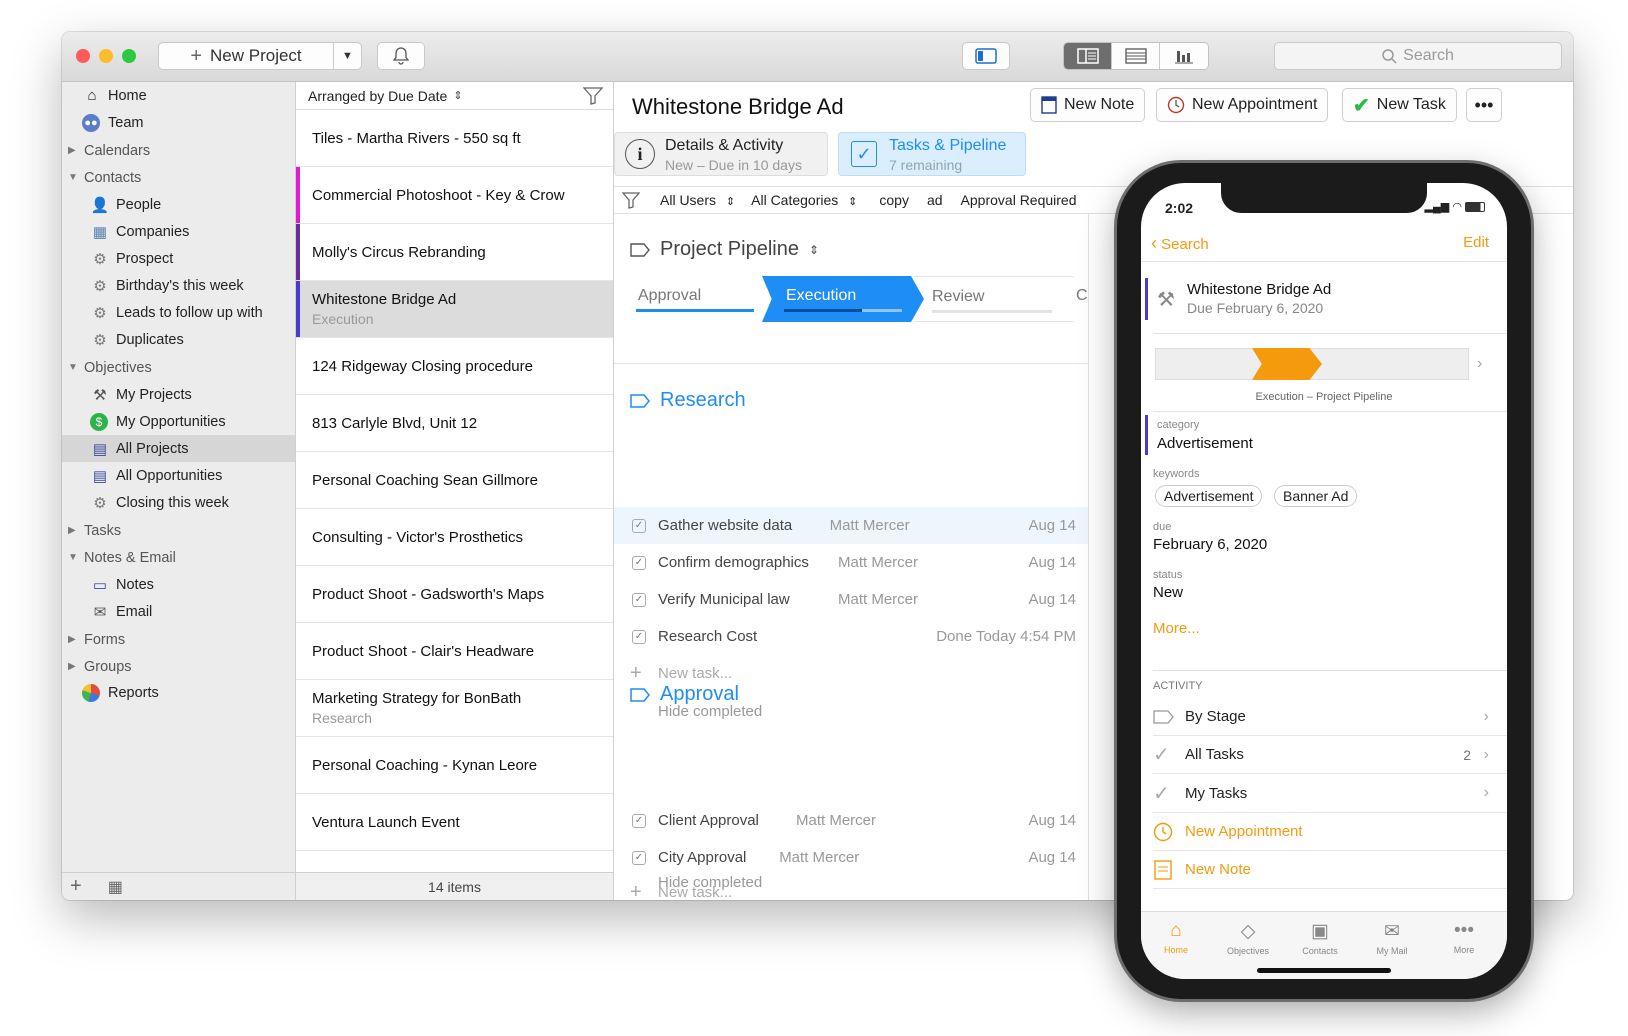 Image resolution: width=1628 pixels, height=1036 pixels. I want to click on my-tasks-row: ✓ My Tasks ›, so click(1330, 793).